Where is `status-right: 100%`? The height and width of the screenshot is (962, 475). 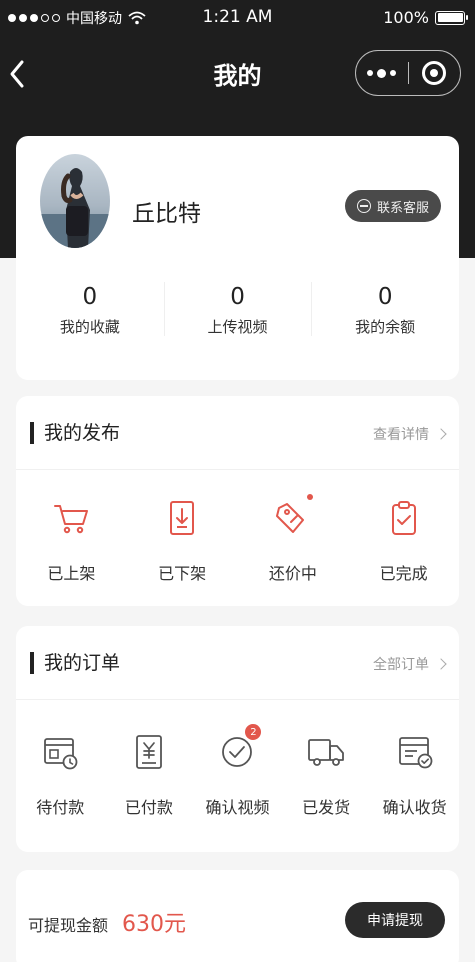 status-right: 100% is located at coordinates (425, 17).